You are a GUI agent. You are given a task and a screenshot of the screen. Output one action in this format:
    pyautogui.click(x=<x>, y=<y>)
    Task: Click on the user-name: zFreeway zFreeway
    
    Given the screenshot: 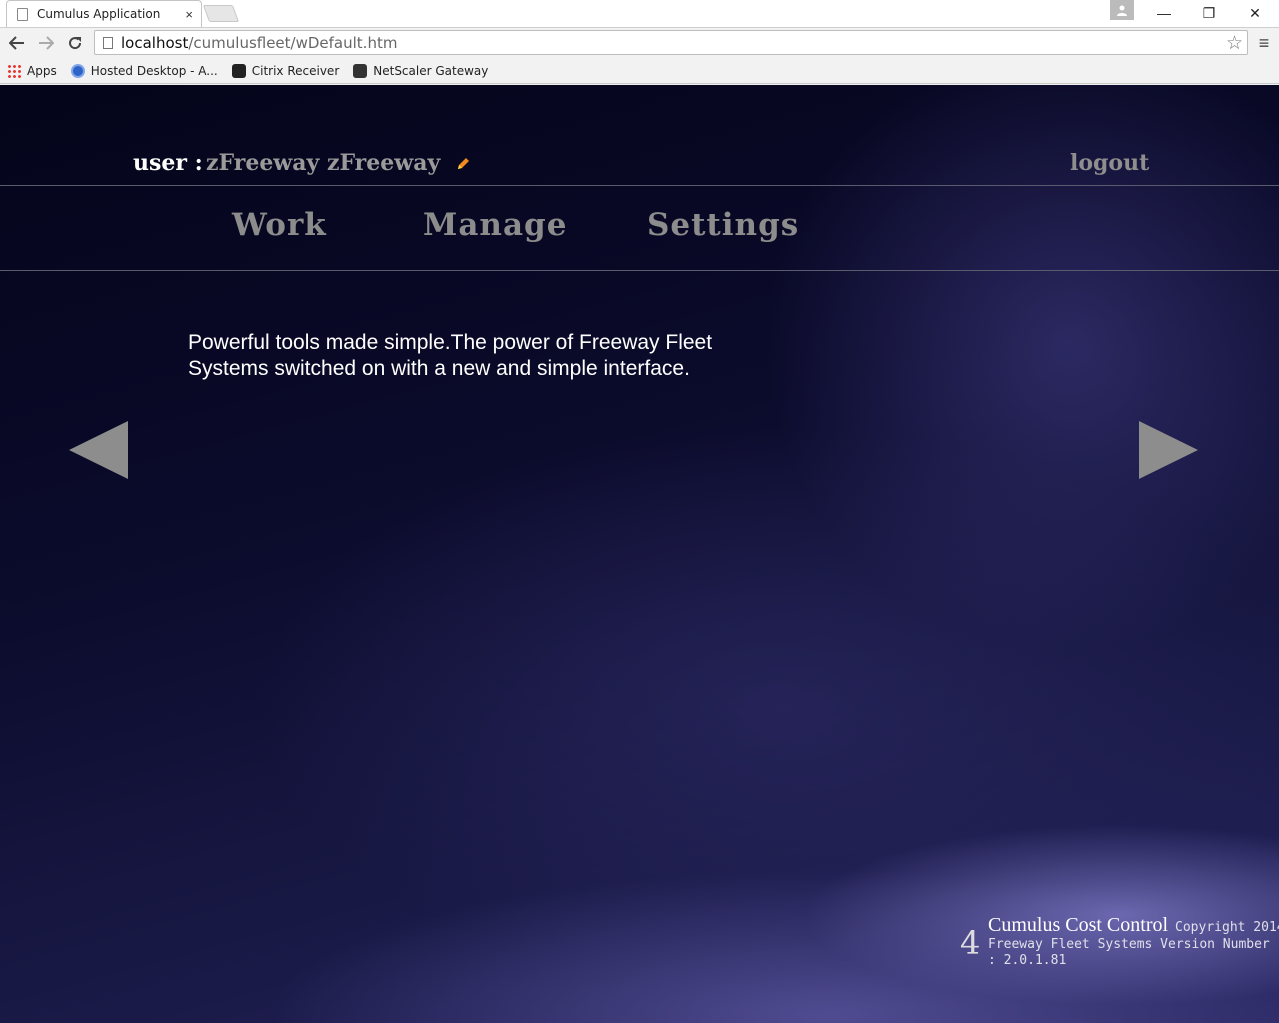 What is the action you would take?
    pyautogui.click(x=323, y=163)
    